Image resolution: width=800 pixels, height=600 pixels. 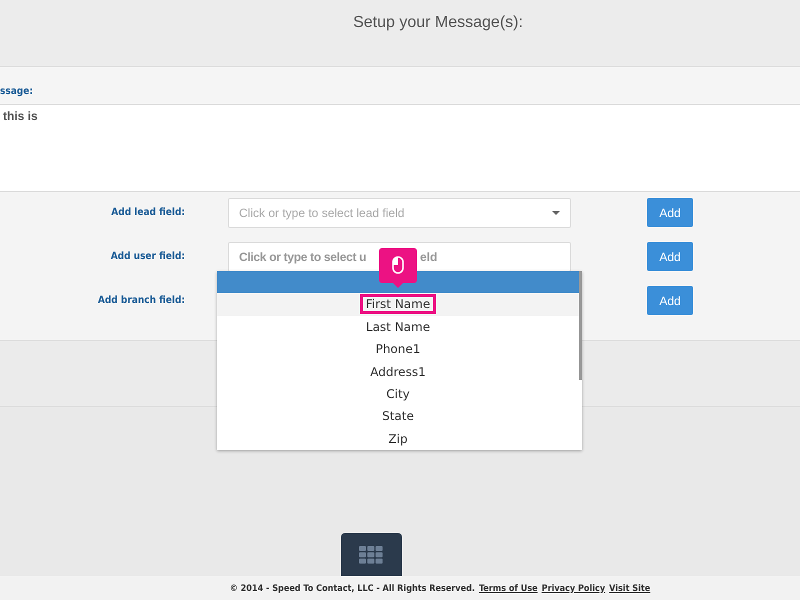 What do you see at coordinates (371, 554) in the screenshot?
I see `grid-icon` at bounding box center [371, 554].